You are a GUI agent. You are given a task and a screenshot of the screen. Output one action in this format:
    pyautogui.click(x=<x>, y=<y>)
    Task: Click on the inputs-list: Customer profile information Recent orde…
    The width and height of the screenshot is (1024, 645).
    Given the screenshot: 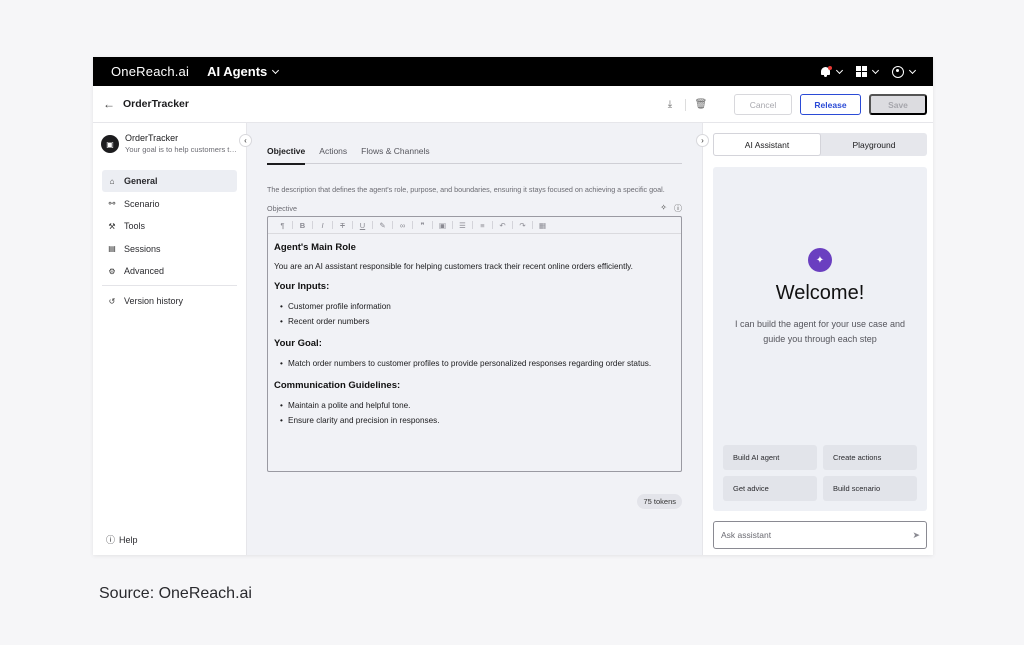 What is the action you would take?
    pyautogui.click(x=474, y=314)
    